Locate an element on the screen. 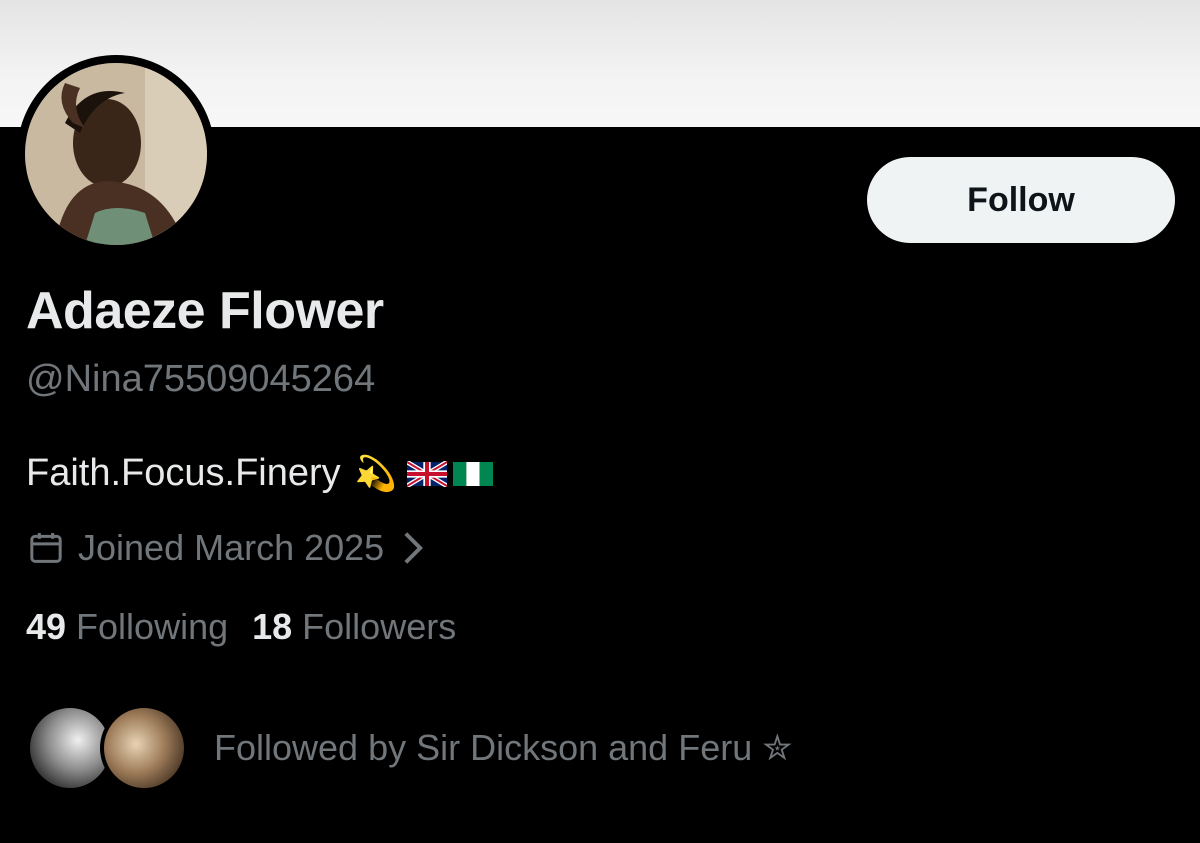 The width and height of the screenshot is (1200, 843). followers-link: 18 Followers is located at coordinates (354, 627).